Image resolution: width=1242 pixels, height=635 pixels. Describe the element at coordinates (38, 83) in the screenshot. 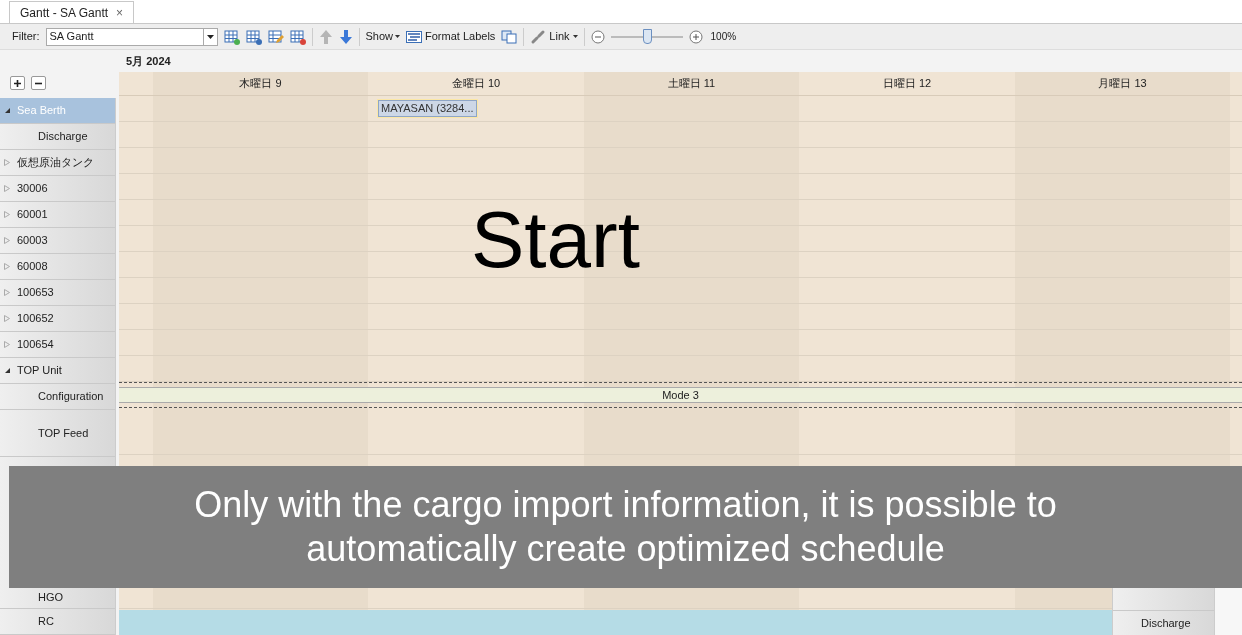

I see `collapse-all-button` at that location.